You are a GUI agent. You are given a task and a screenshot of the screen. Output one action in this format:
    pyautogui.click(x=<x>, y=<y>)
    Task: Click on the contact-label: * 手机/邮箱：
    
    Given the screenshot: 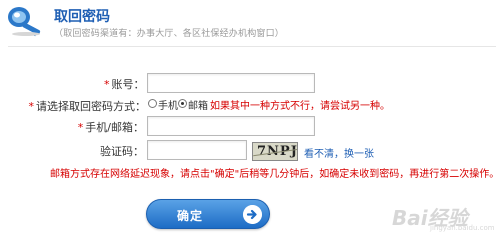 What is the action you would take?
    pyautogui.click(x=110, y=127)
    